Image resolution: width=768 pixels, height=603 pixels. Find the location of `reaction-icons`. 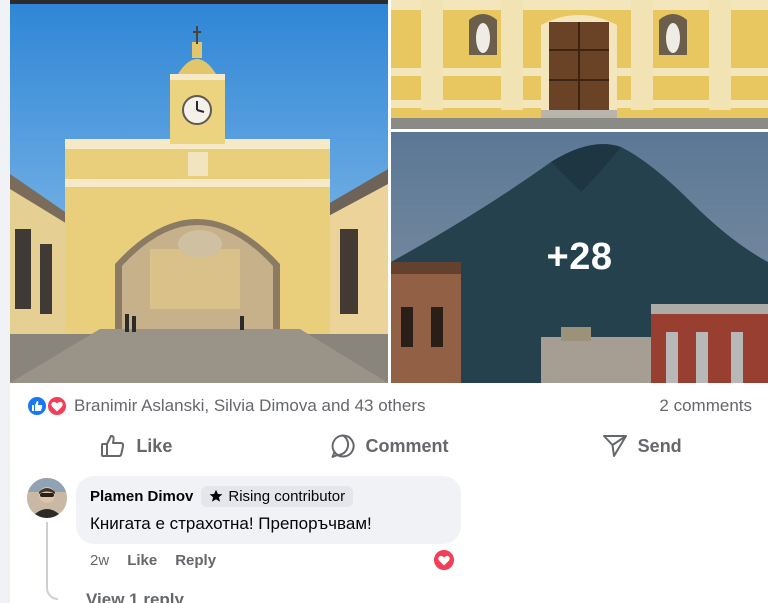

reaction-icons is located at coordinates (47, 406).